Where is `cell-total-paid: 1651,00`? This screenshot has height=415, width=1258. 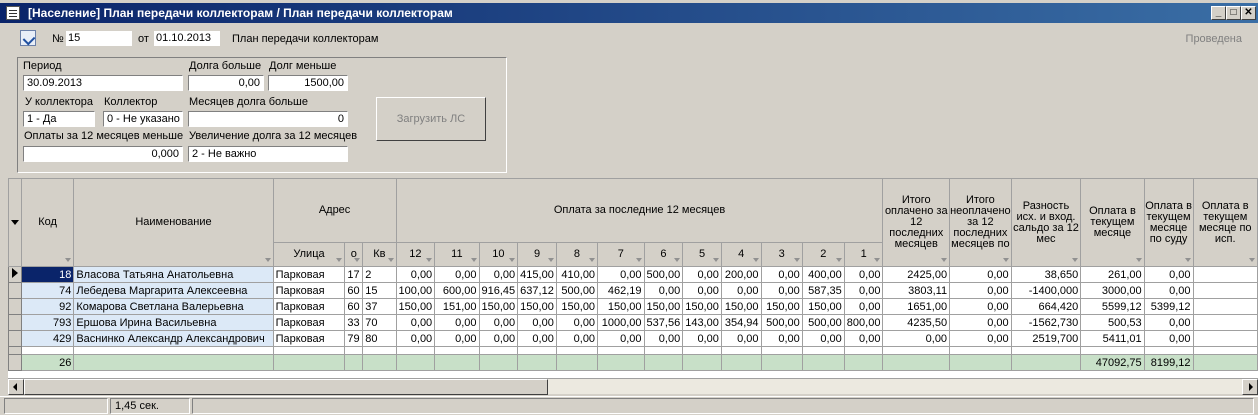 cell-total-paid: 1651,00 is located at coordinates (916, 306).